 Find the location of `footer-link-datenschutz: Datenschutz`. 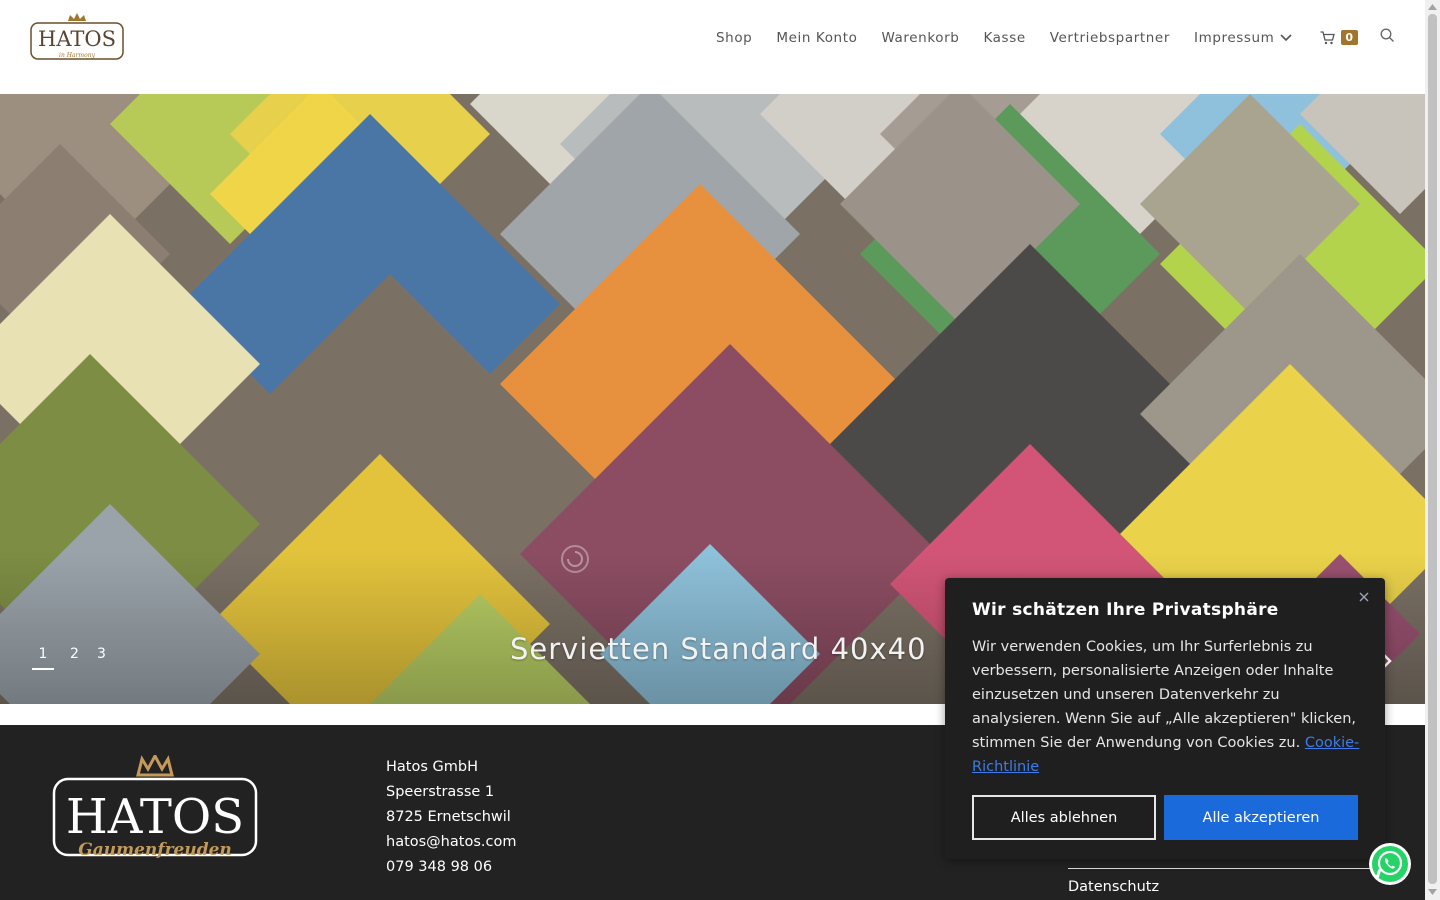

footer-link-datenschutz: Datenschutz is located at coordinates (1223, 881).